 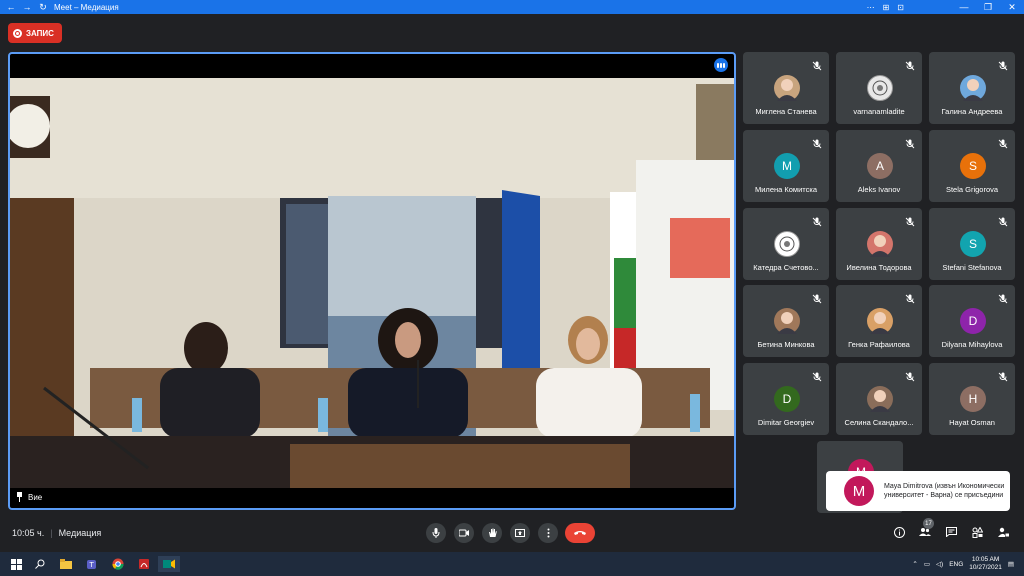 What do you see at coordinates (956, 564) in the screenshot?
I see `keyboard-language: ENG` at bounding box center [956, 564].